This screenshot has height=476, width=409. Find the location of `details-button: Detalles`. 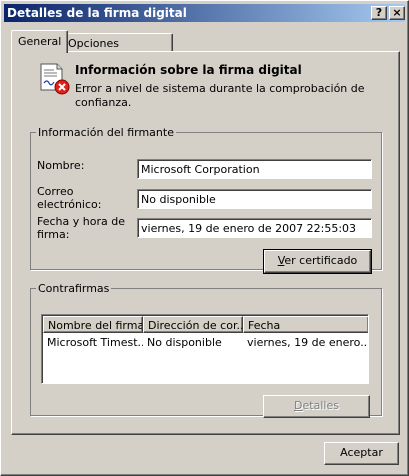

details-button: Detalles is located at coordinates (316, 406).